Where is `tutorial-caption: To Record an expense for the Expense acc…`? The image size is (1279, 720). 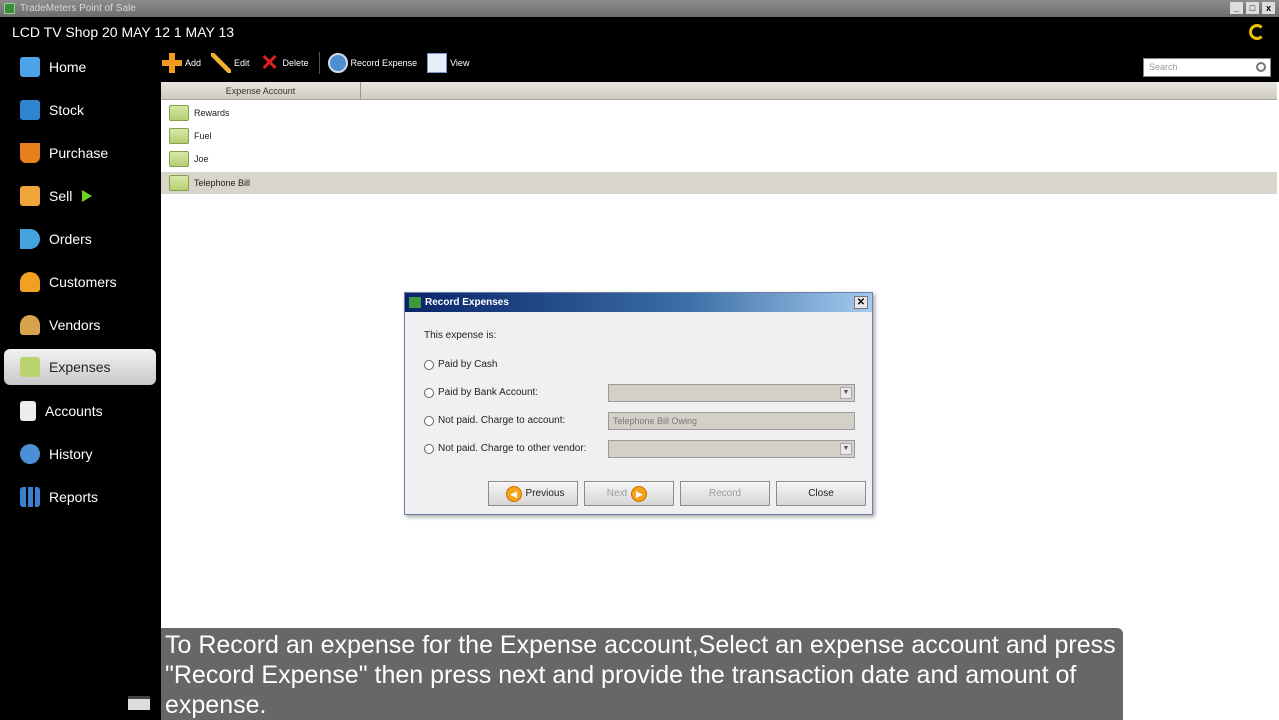
tutorial-caption: To Record an expense for the Expense acc… is located at coordinates (642, 674).